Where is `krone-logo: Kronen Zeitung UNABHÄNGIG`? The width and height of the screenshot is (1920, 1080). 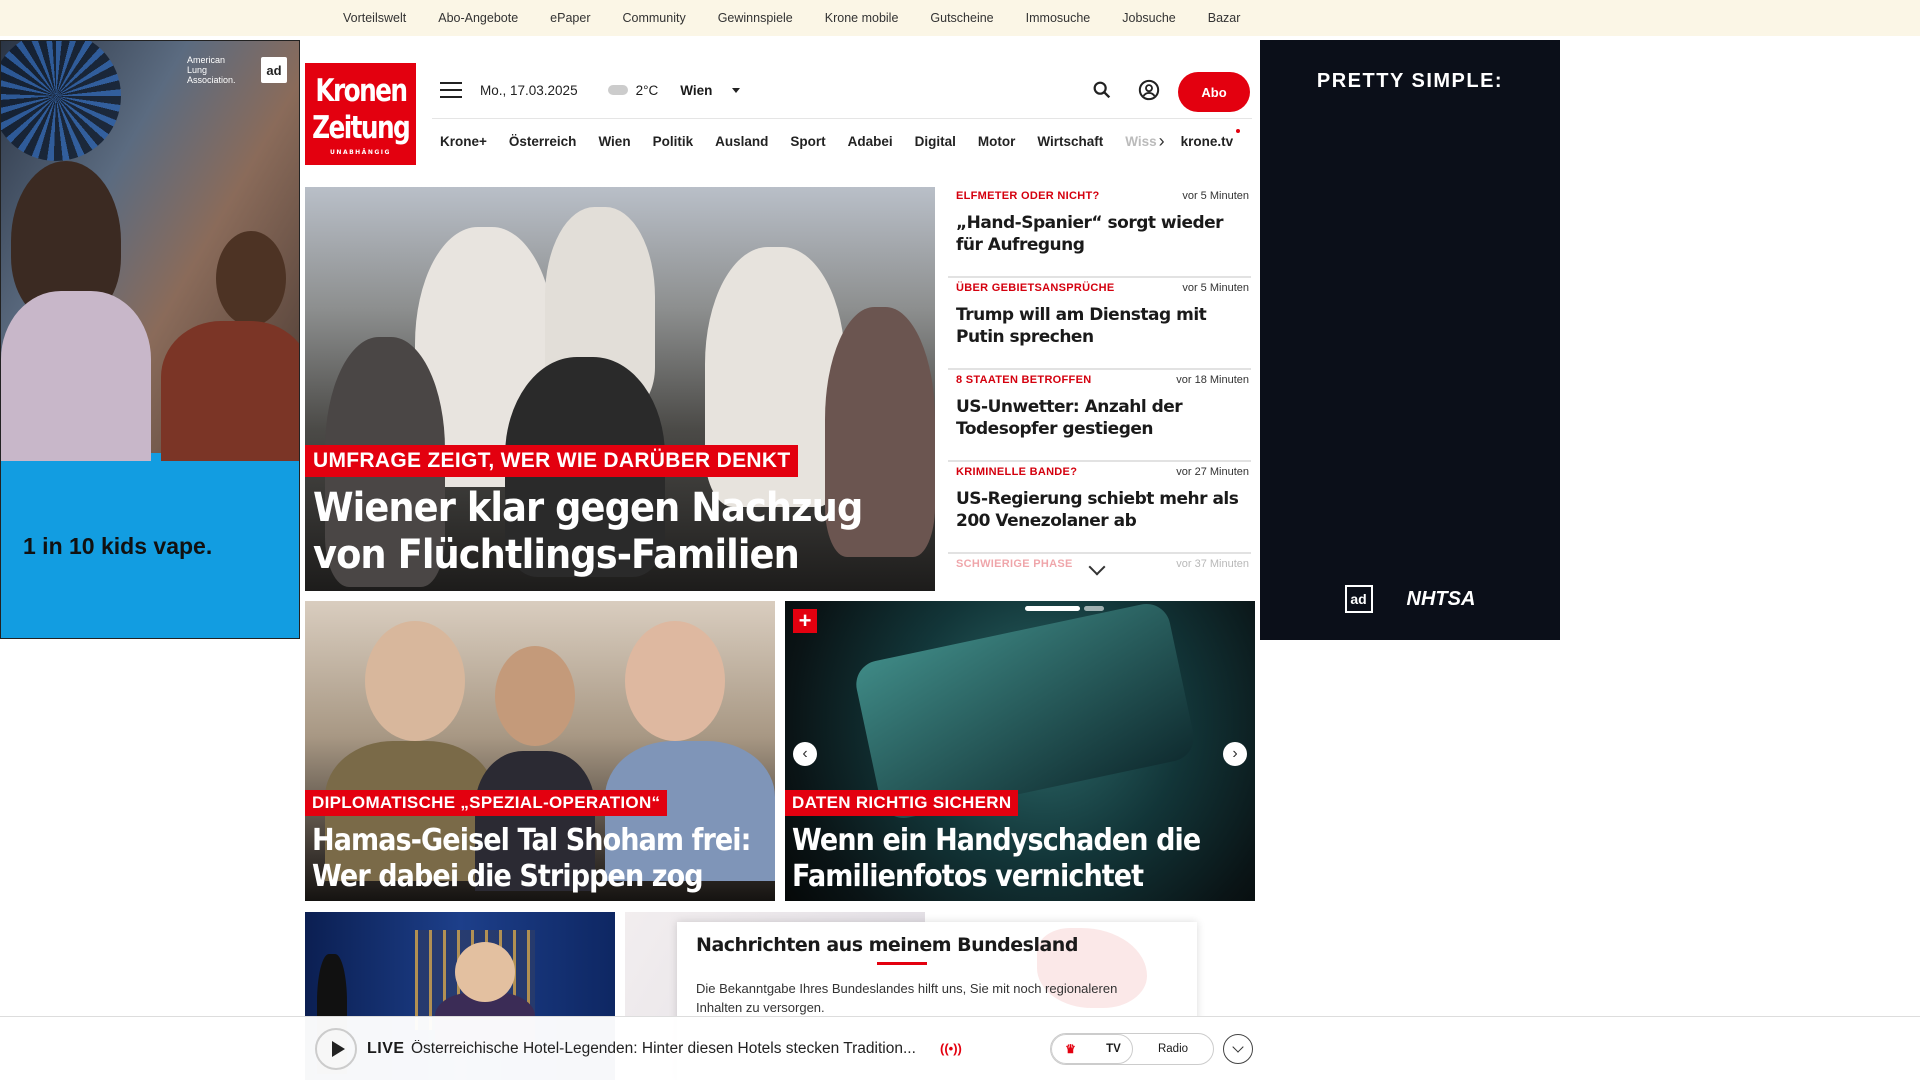 krone-logo: Kronen Zeitung UNABHÄNGIG is located at coordinates (360, 114).